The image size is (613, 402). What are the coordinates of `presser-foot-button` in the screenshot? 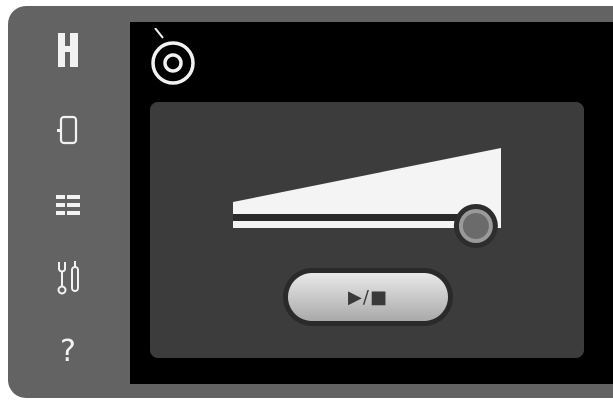 It's located at (68, 50).